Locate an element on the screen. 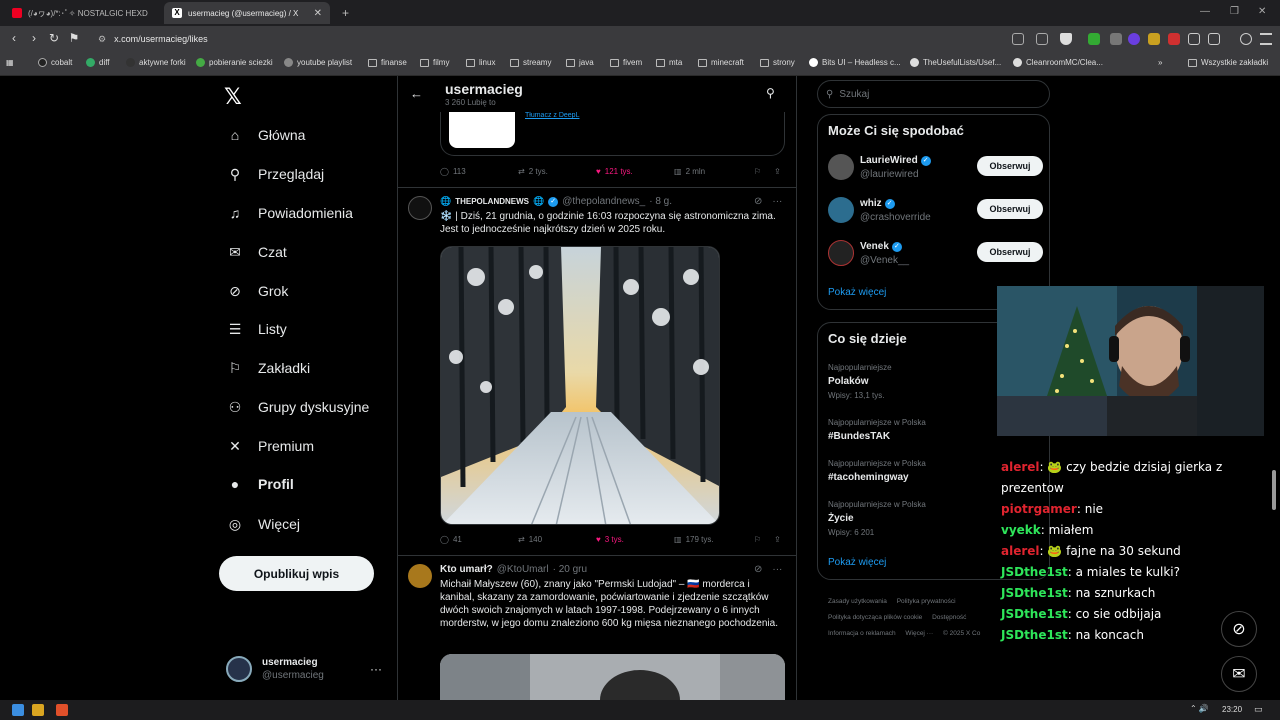 This screenshot has height=720, width=1280. repost-button: ⇄ 2 tys. is located at coordinates (533, 171).